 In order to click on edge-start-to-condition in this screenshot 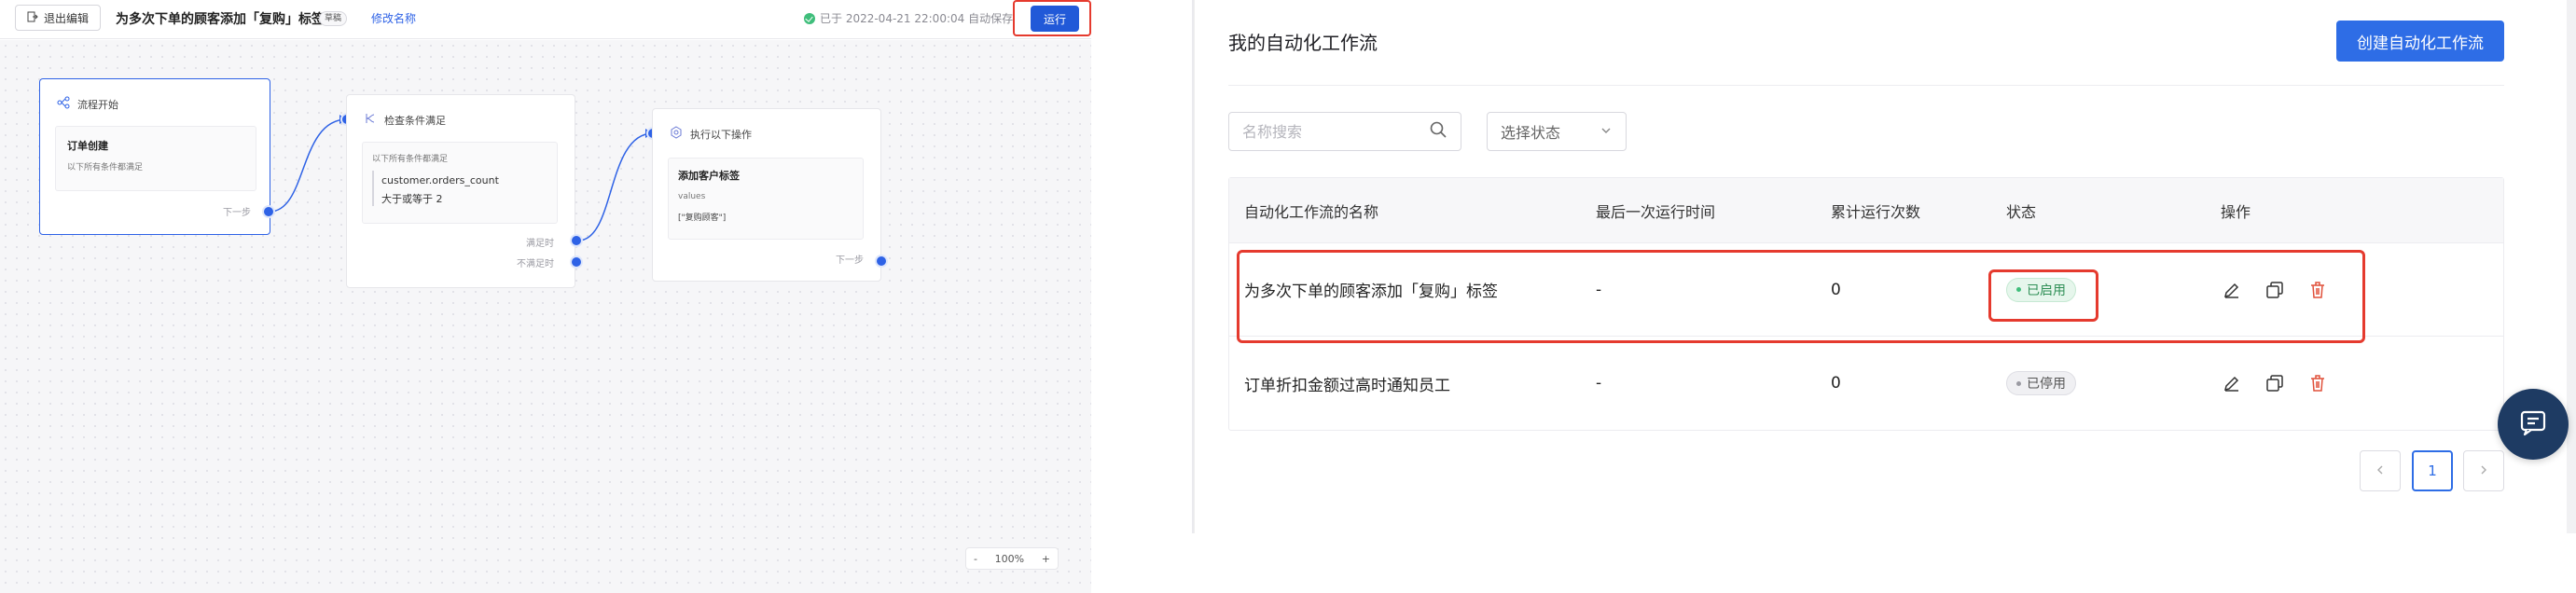, I will do `click(308, 165)`.